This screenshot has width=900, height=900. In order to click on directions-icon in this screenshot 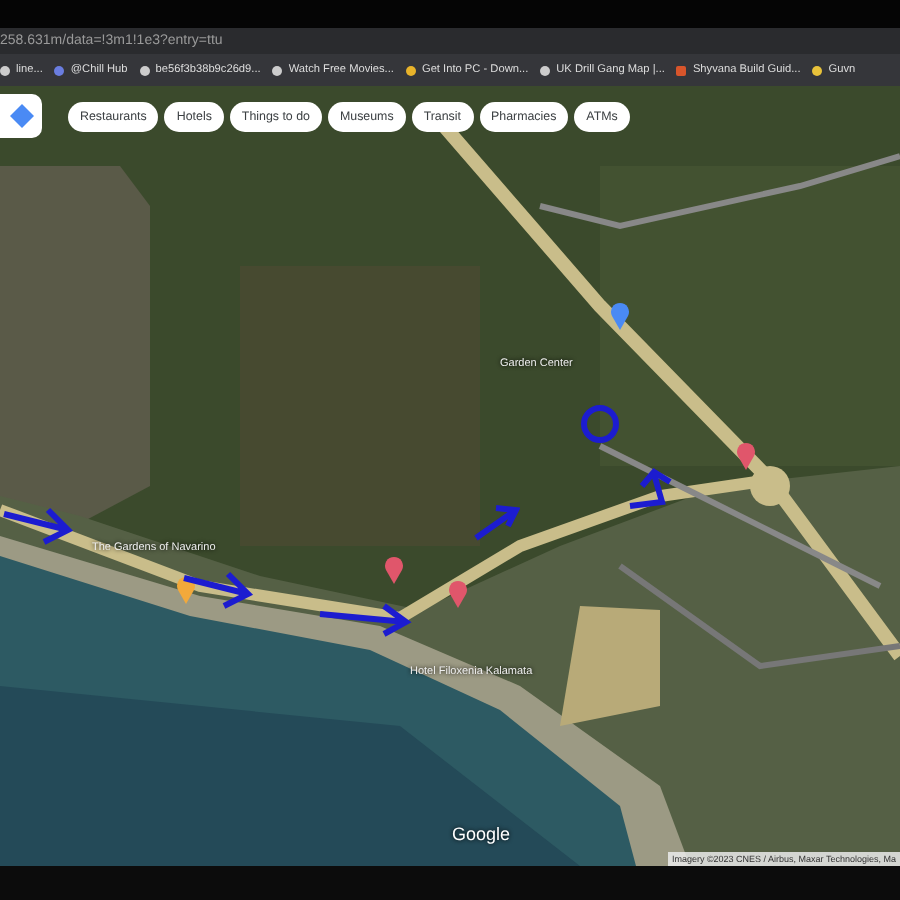, I will do `click(21, 116)`.